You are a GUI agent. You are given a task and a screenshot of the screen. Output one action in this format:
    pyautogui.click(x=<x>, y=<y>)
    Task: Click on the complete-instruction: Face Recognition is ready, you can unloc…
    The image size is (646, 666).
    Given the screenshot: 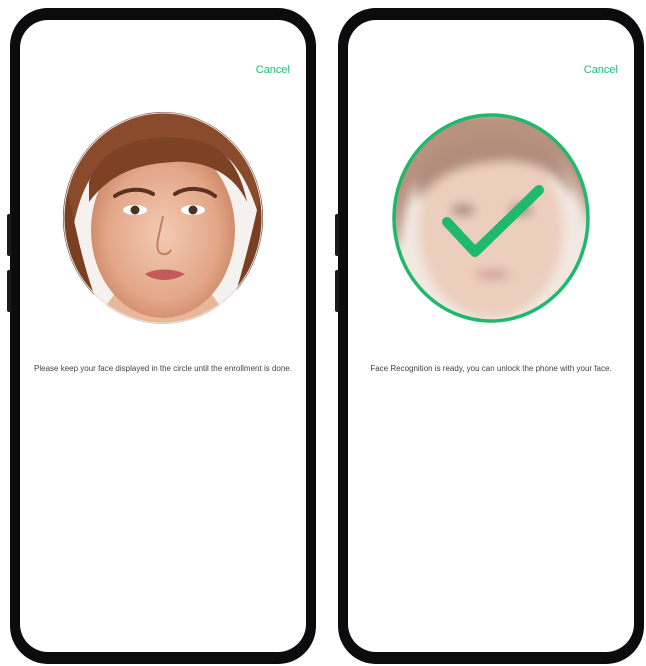 What is the action you would take?
    pyautogui.click(x=491, y=368)
    